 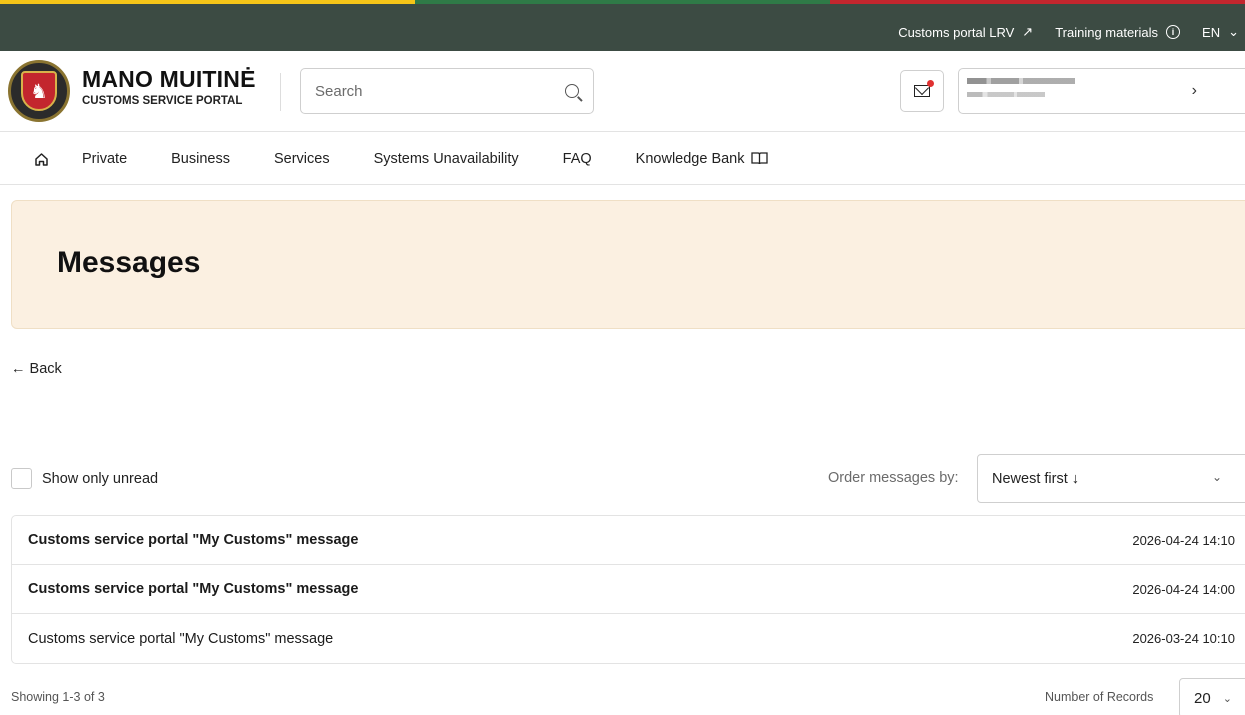 What do you see at coordinates (1212, 696) in the screenshot?
I see `records-per-page-select: 20 ⌄` at bounding box center [1212, 696].